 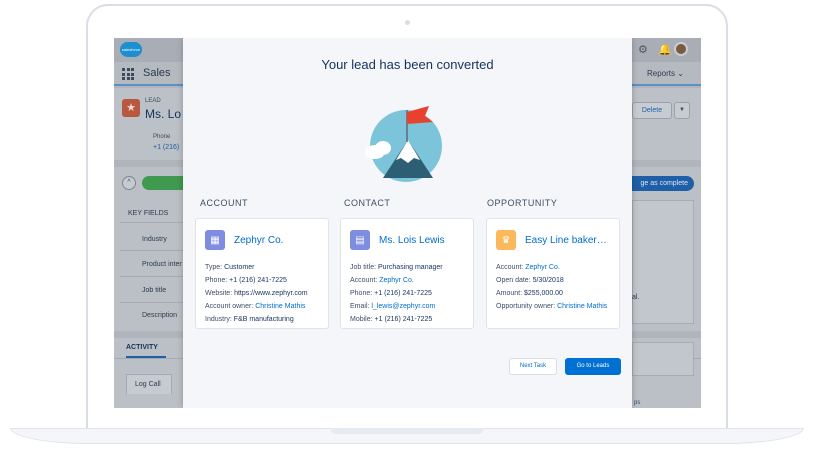 What do you see at coordinates (280, 306) in the screenshot?
I see `account-owner-link: Christine Mathis` at bounding box center [280, 306].